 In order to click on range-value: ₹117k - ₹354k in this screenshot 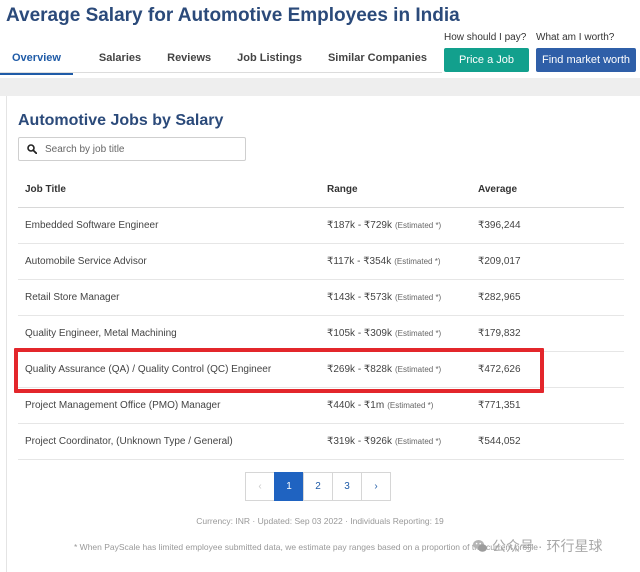, I will do `click(359, 261)`.